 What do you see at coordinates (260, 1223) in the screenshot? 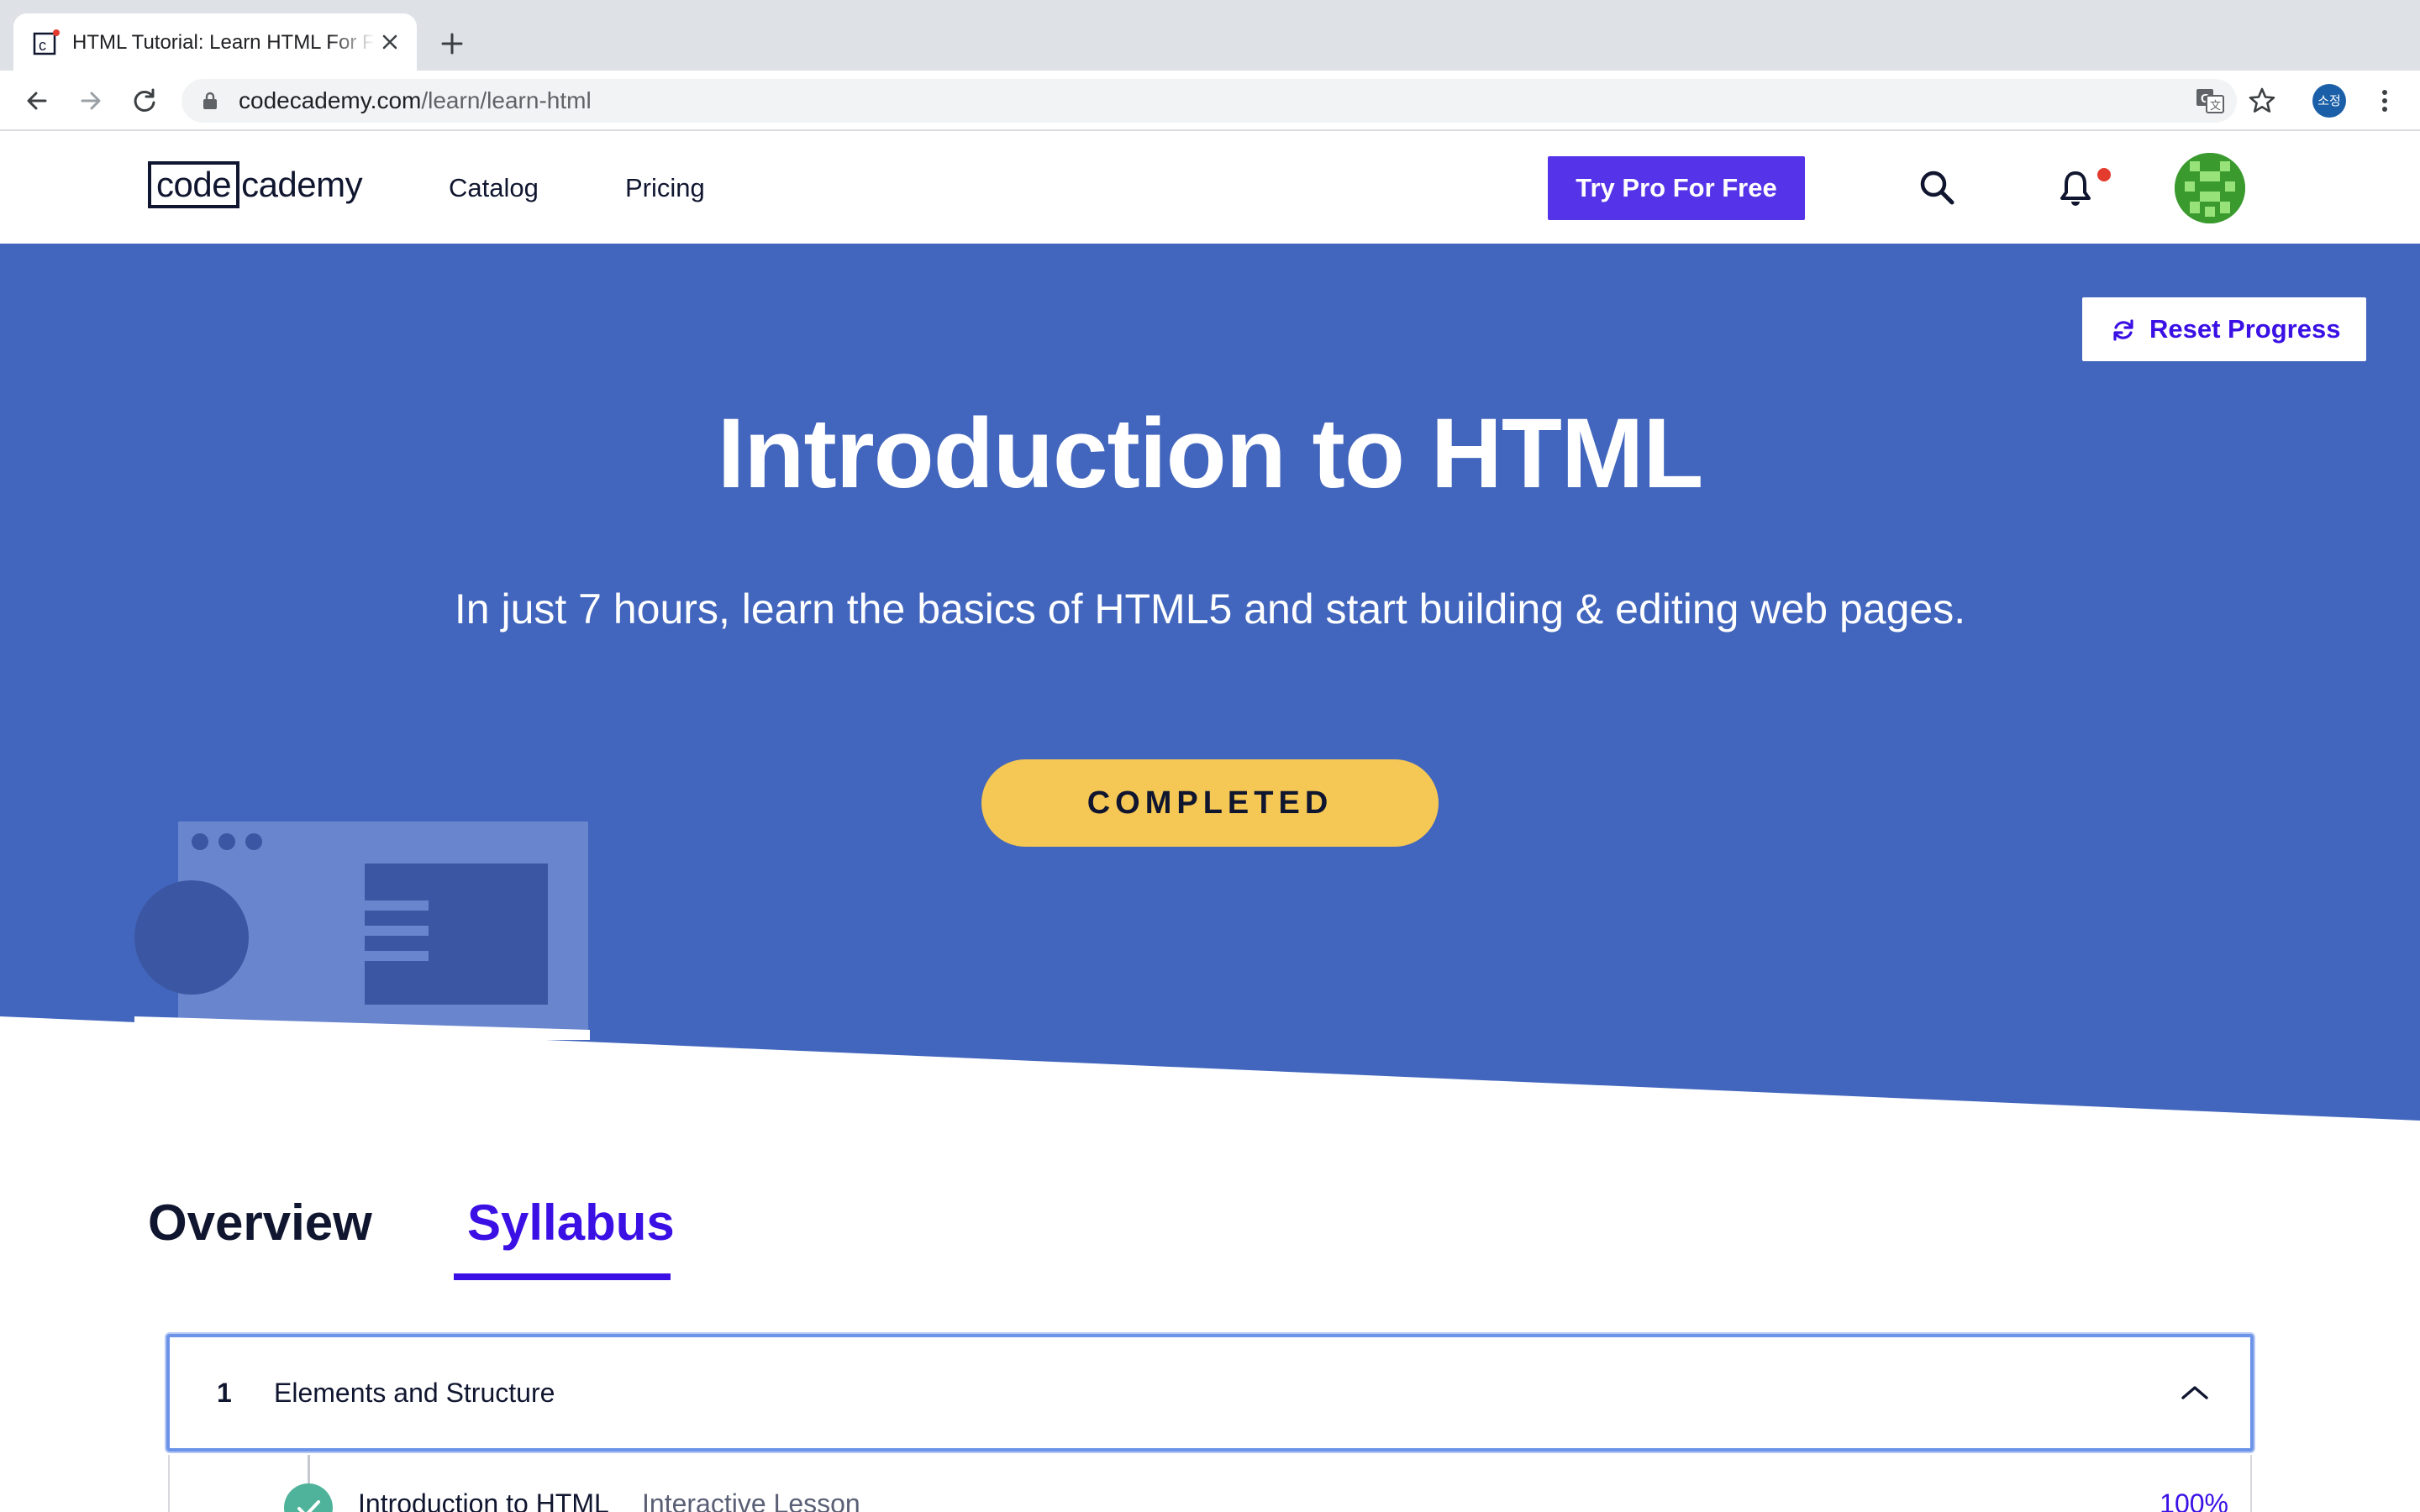
I see `tab-overview: Overview` at bounding box center [260, 1223].